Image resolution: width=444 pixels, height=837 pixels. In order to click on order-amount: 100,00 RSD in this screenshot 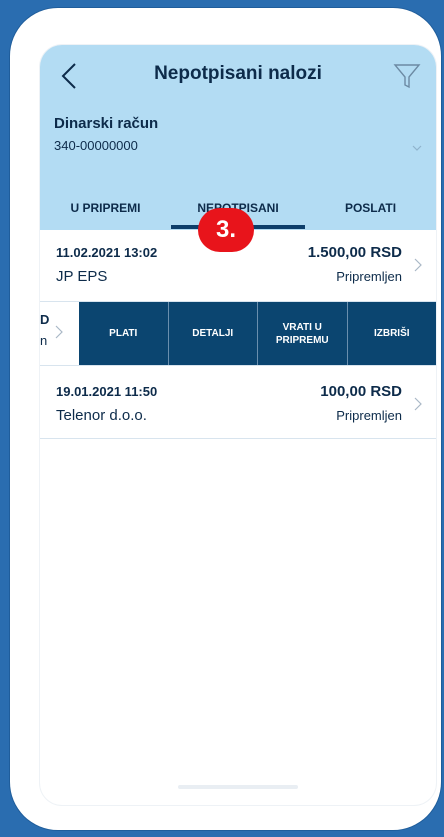, I will do `click(361, 391)`.